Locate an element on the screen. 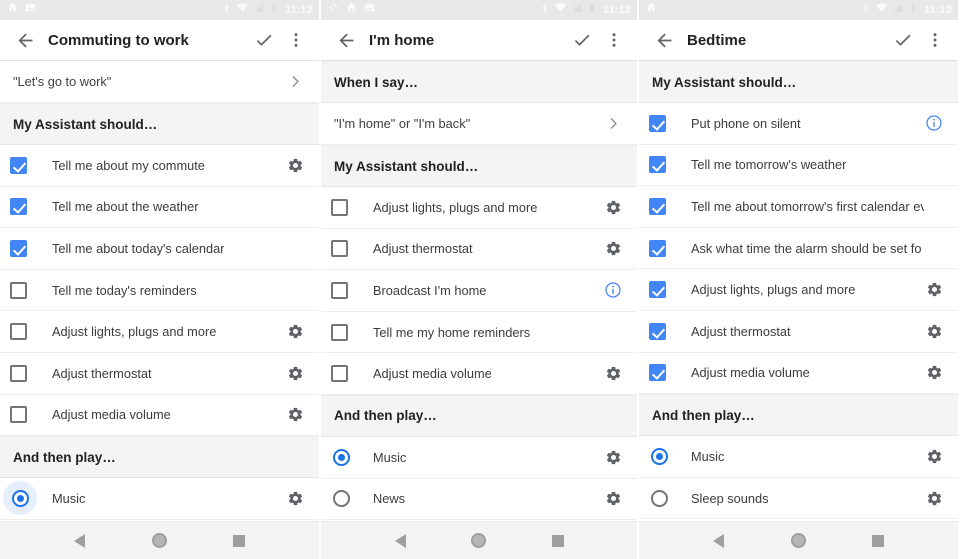 The width and height of the screenshot is (960, 559). radio-row: Sleep sounds is located at coordinates (798, 498).